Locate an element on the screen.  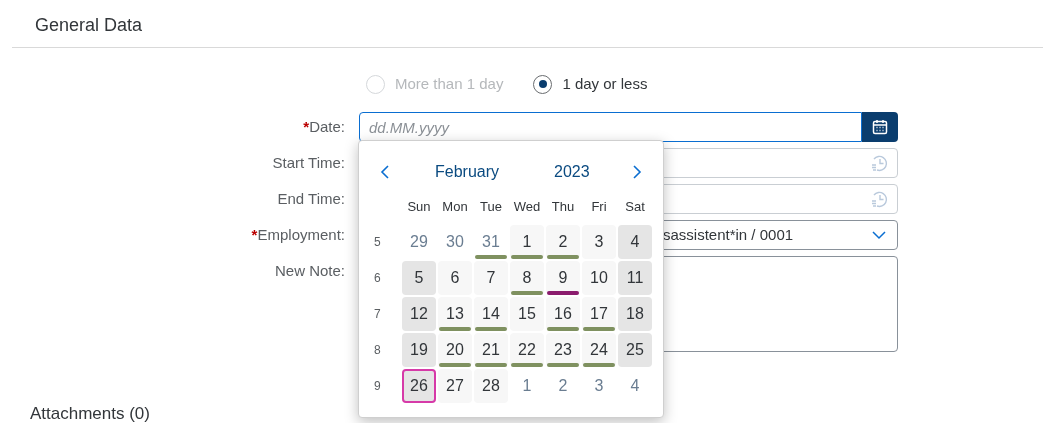
radio-label: 1 day or less is located at coordinates (605, 83).